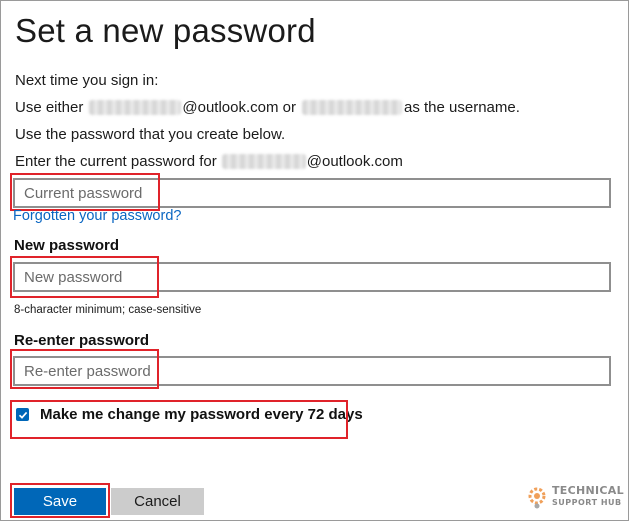 This screenshot has width=629, height=521. I want to click on expiry-option-row: Make me change my password every 72 days, so click(189, 414).